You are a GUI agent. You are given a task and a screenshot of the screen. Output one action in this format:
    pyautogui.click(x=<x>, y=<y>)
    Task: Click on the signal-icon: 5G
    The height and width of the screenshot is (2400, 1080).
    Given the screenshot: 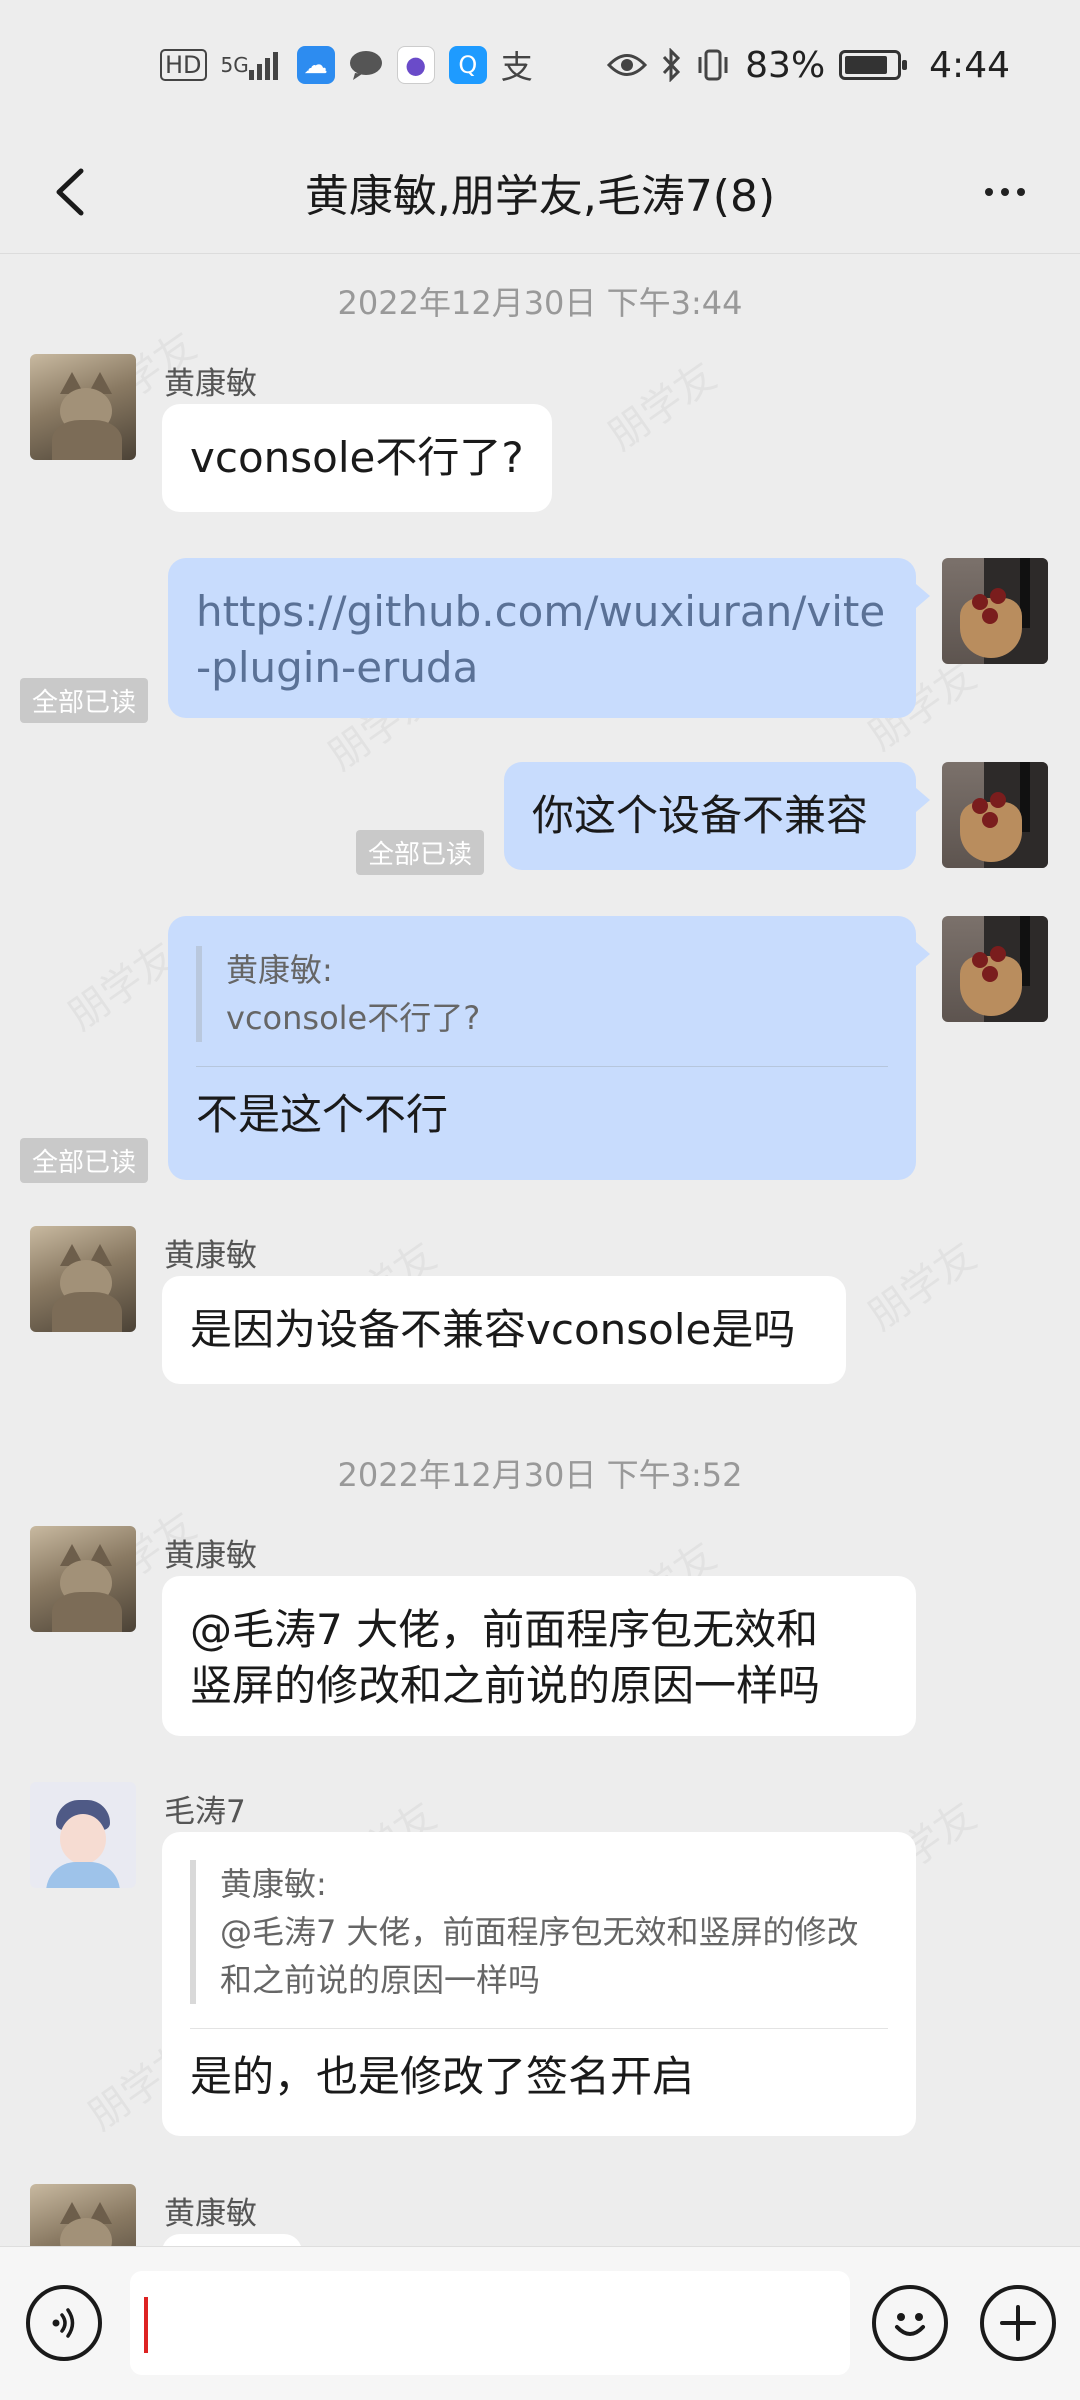 What is the action you would take?
    pyautogui.click(x=252, y=65)
    